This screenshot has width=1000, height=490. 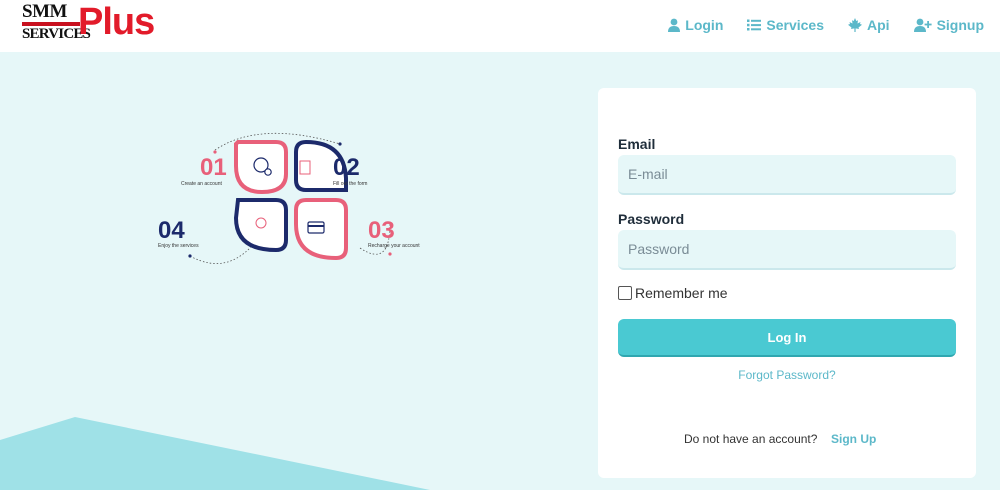 I want to click on remember-me-label: Remember me, so click(x=681, y=293).